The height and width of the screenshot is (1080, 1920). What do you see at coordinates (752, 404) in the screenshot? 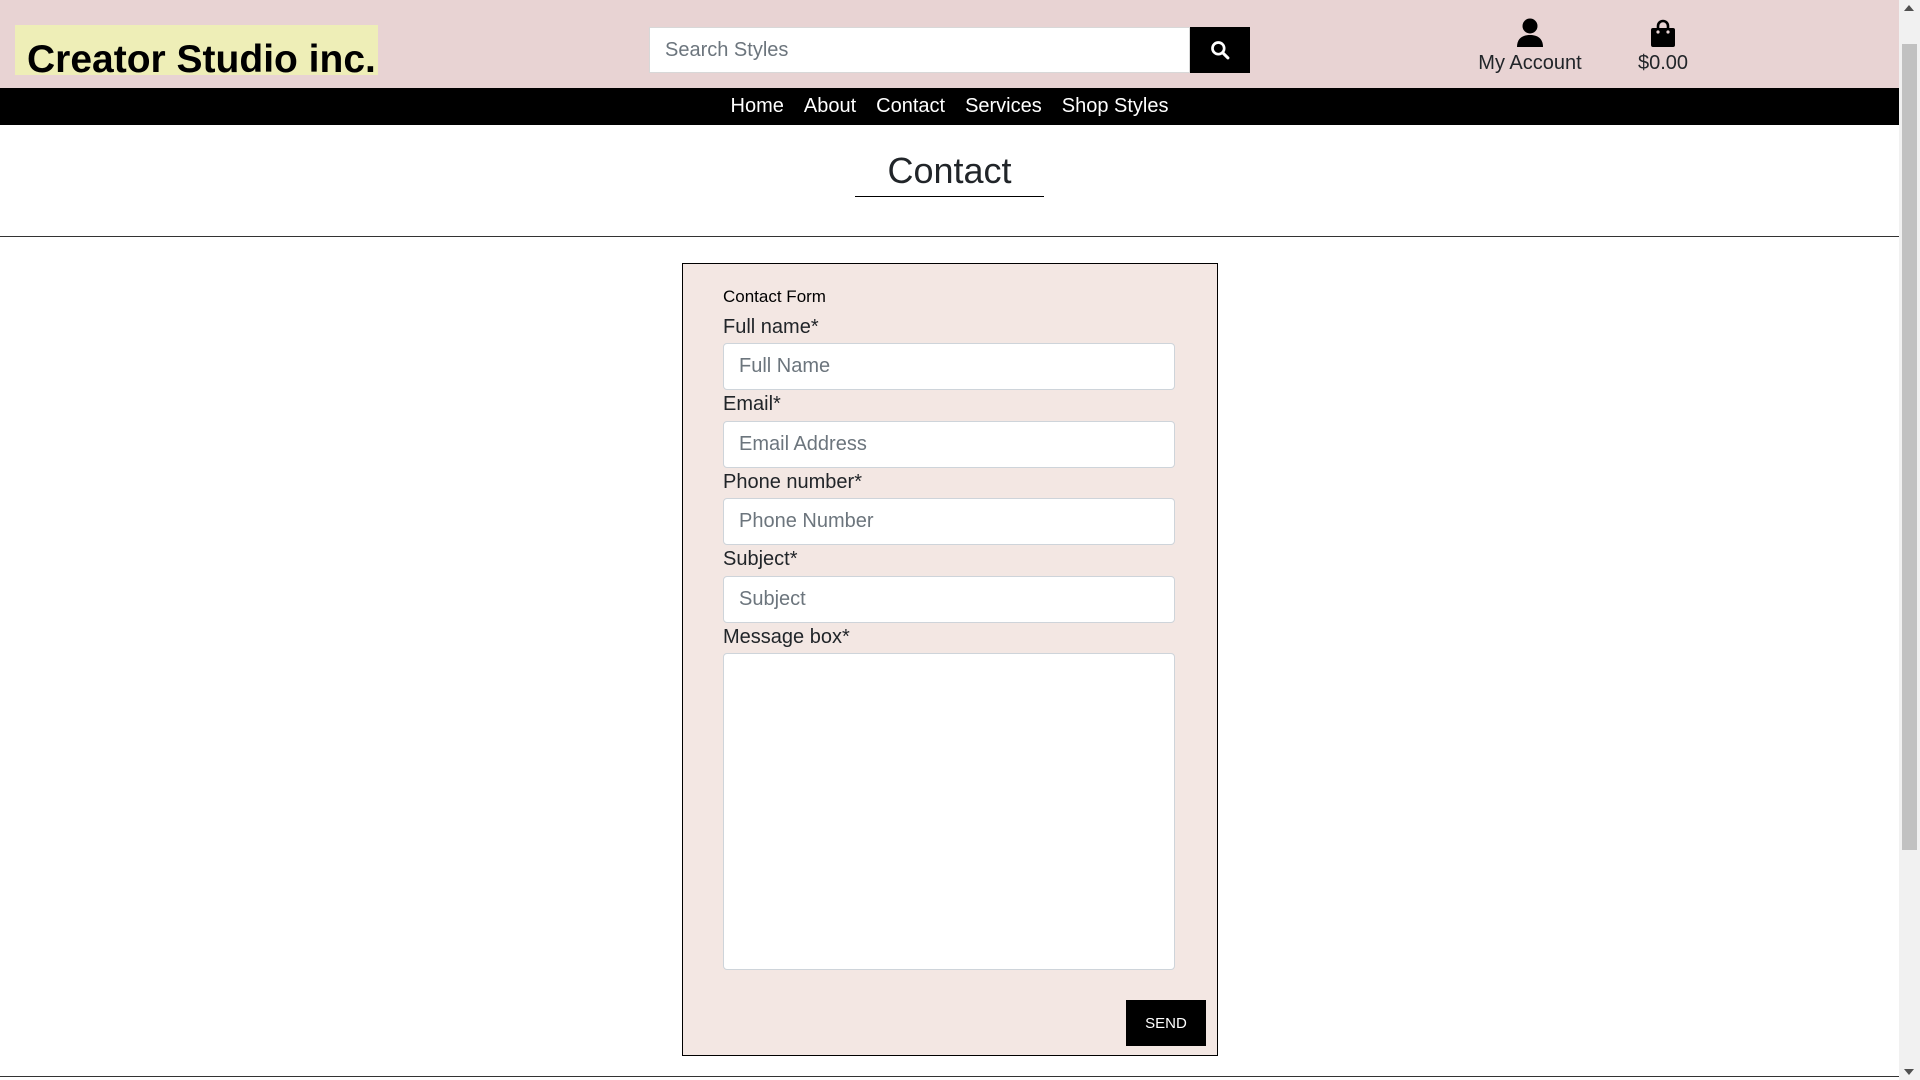
I see `email-label: Email*` at bounding box center [752, 404].